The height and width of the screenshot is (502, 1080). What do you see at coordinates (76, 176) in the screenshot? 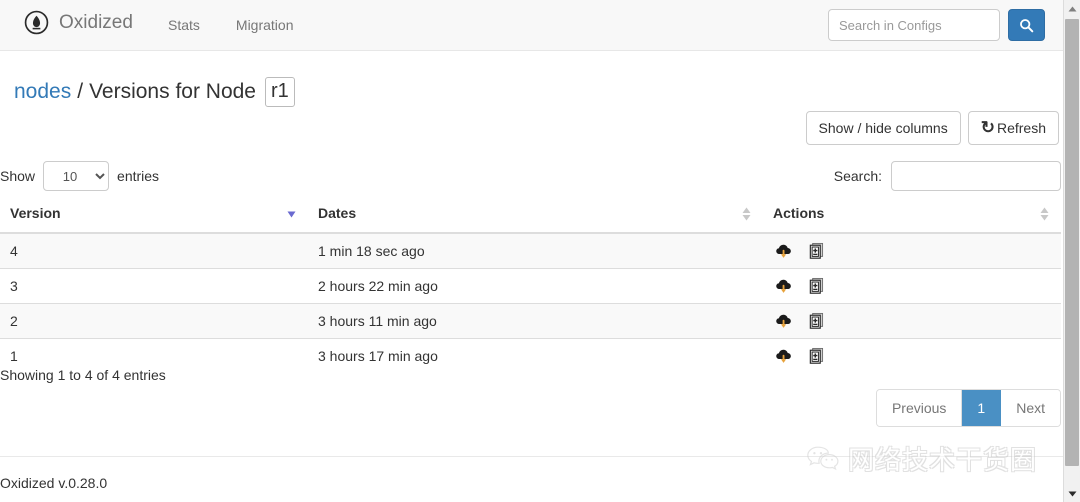
I see `entries-per-page-select: 10 25 50 100` at bounding box center [76, 176].